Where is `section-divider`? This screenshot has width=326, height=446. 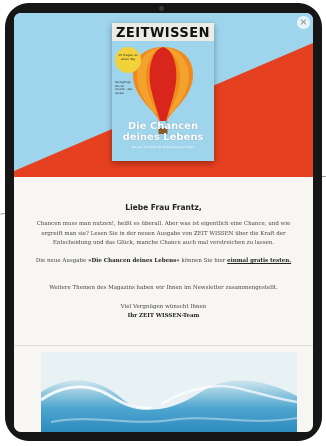 section-divider is located at coordinates (163, 345).